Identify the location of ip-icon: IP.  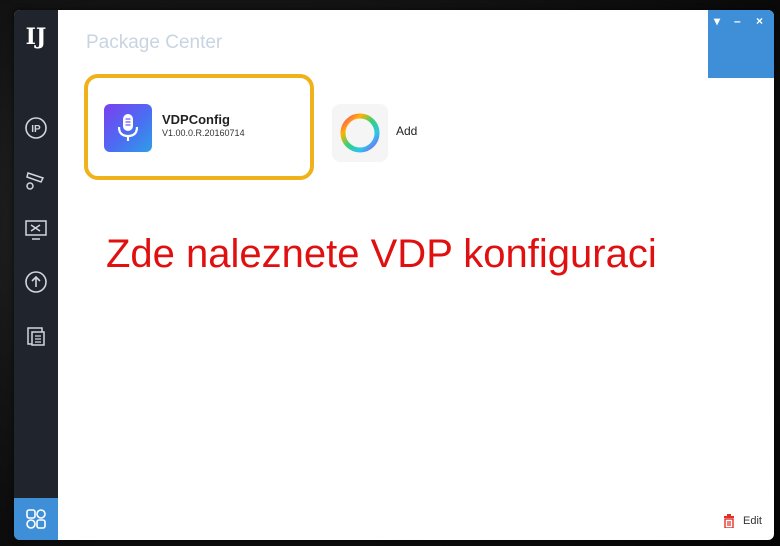
(36, 128).